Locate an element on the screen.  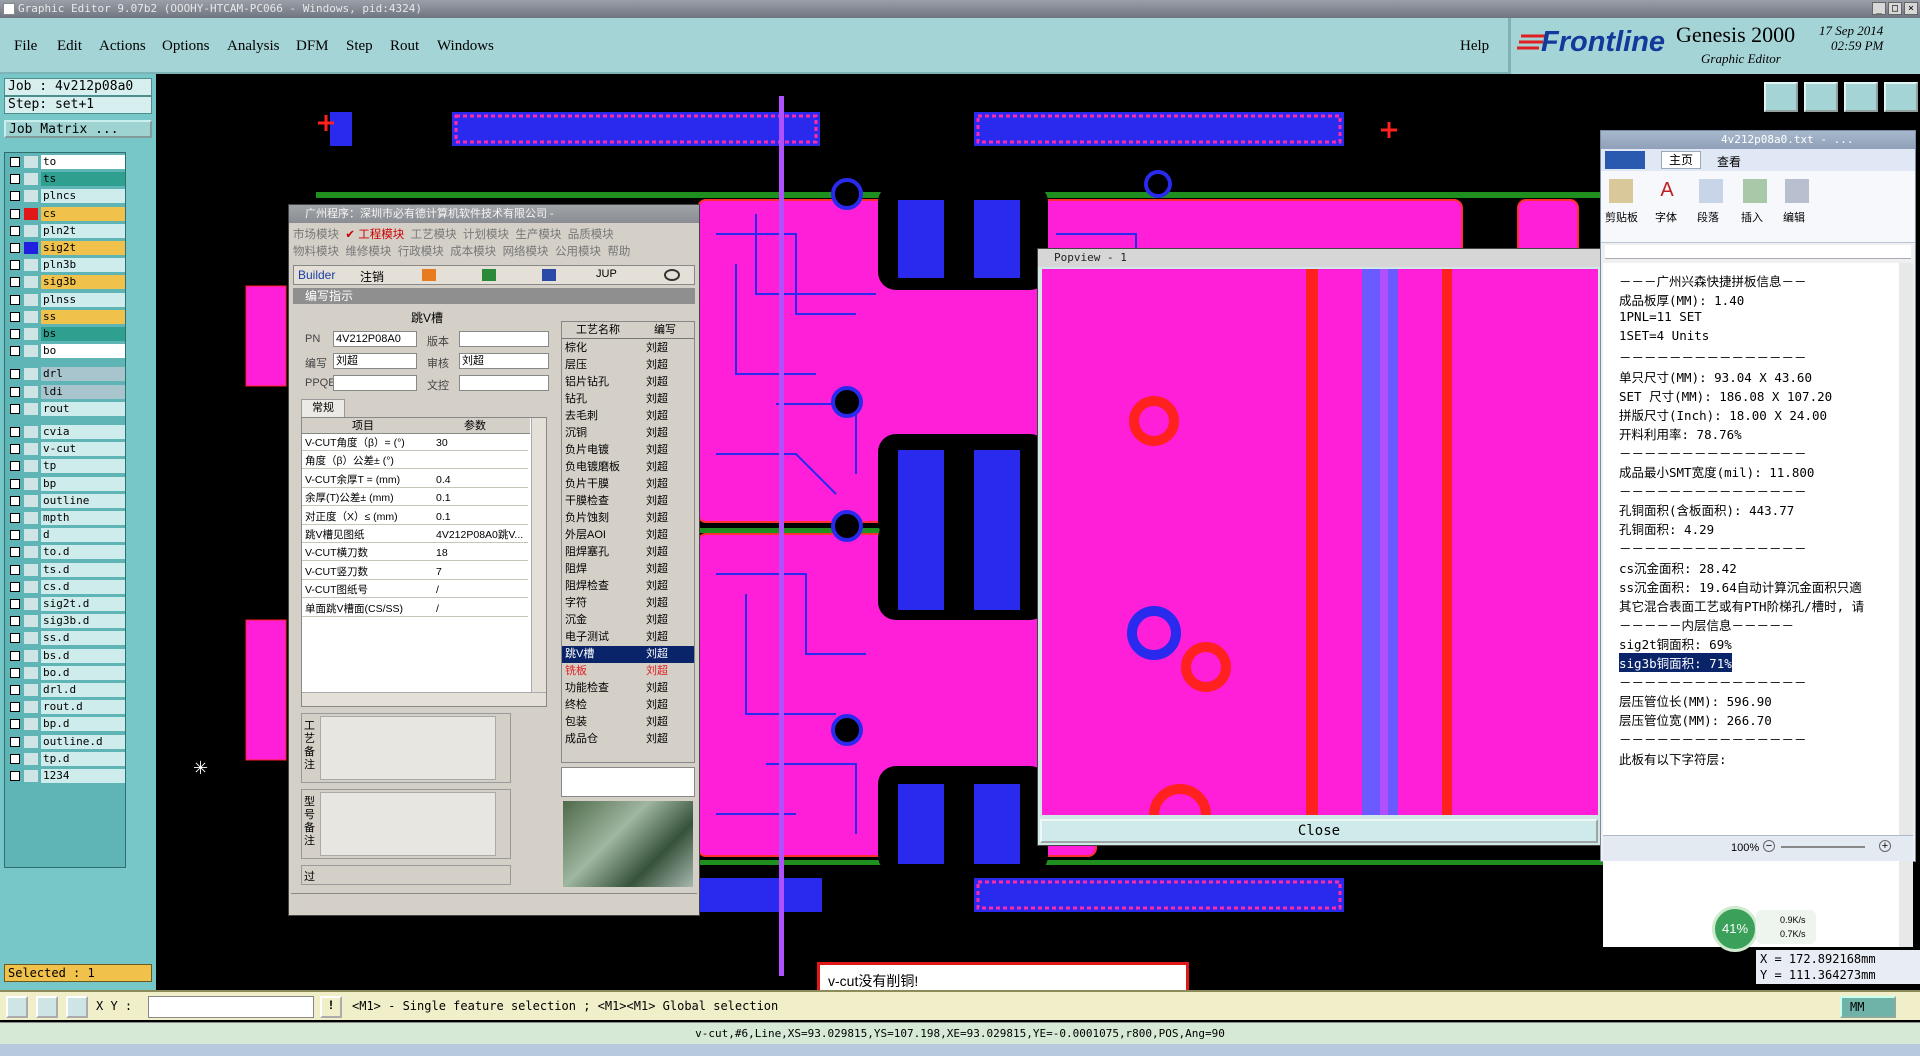
layer-row: mpth is located at coordinates (67, 518).